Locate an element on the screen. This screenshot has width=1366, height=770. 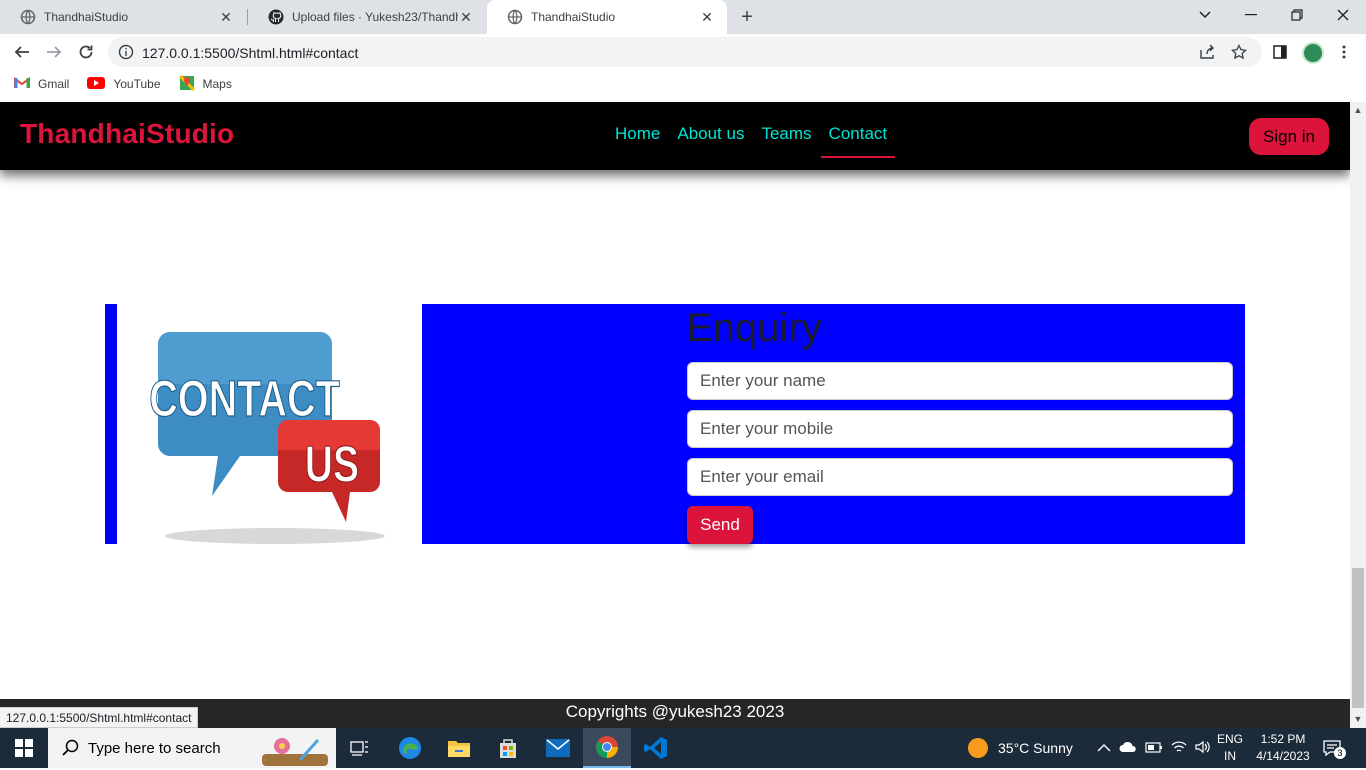
send-button: Send is located at coordinates (720, 525).